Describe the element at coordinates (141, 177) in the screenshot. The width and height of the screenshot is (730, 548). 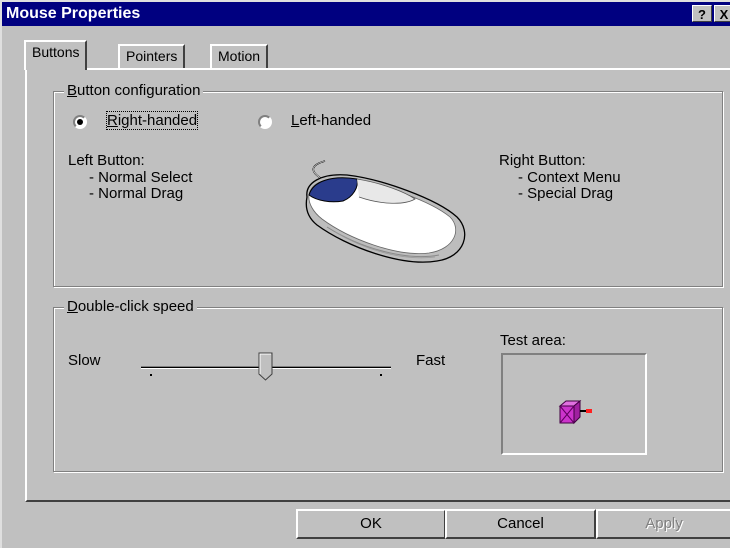
I see `left-button-item: - Normal Select` at that location.